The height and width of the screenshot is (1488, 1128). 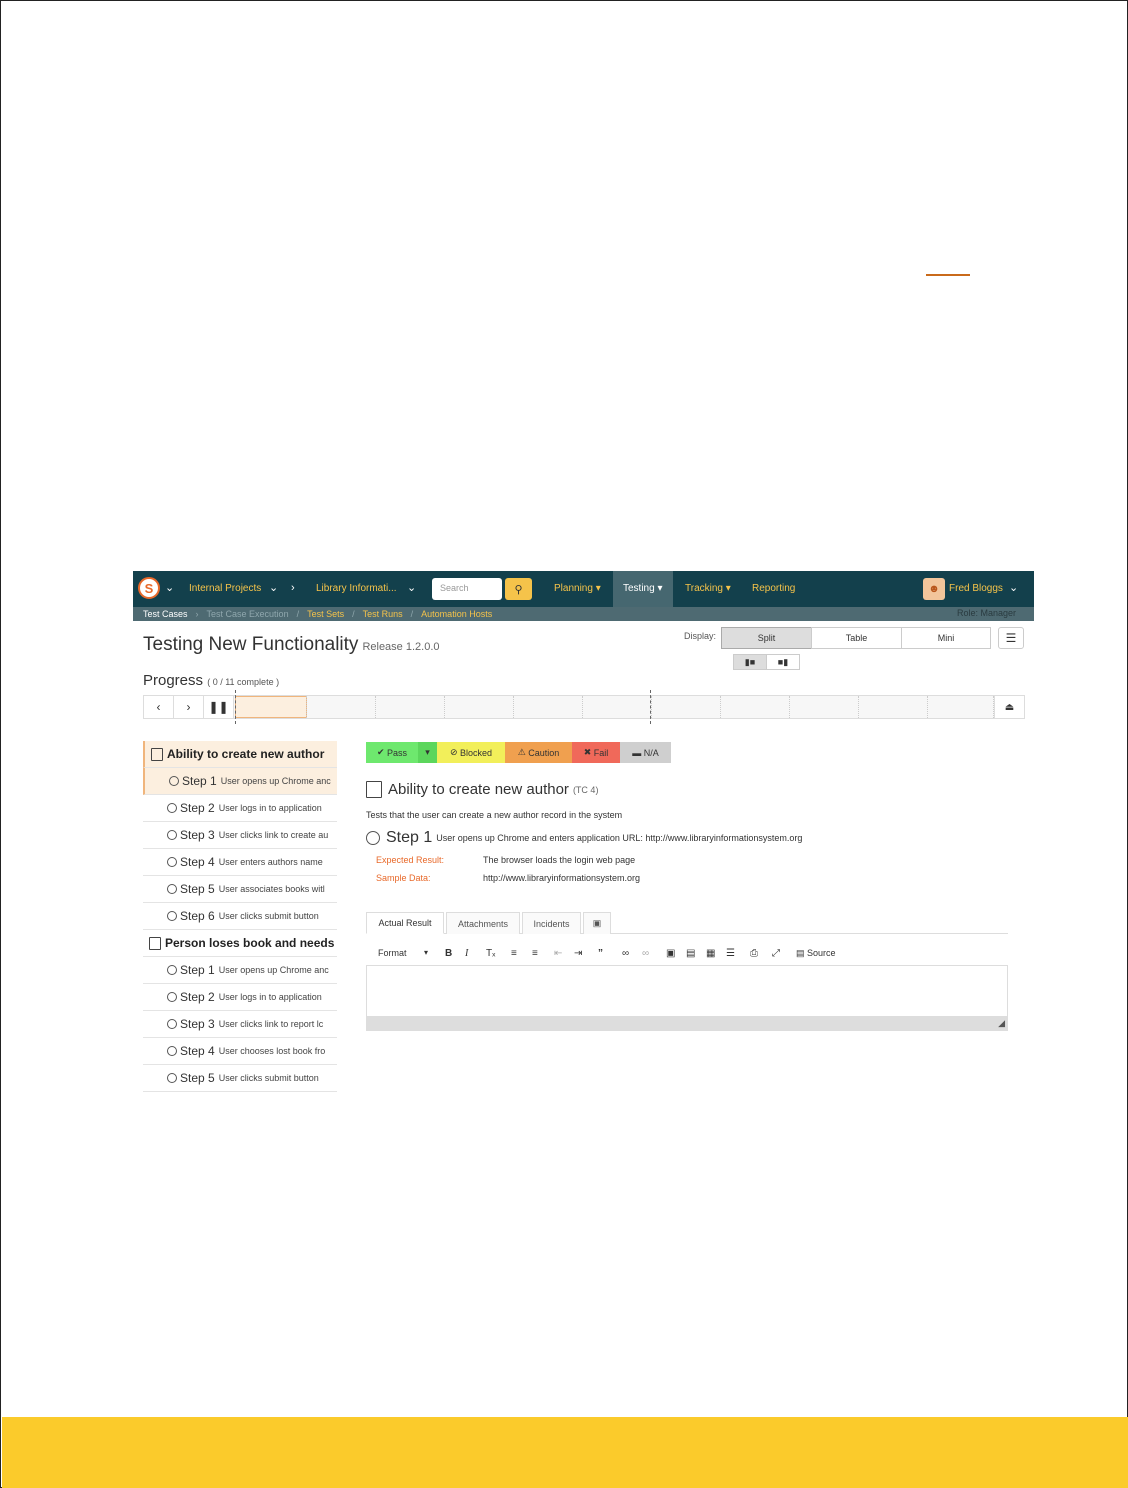 What do you see at coordinates (240, 889) in the screenshot?
I see `test-step-item: Step 5 User associates books witl` at bounding box center [240, 889].